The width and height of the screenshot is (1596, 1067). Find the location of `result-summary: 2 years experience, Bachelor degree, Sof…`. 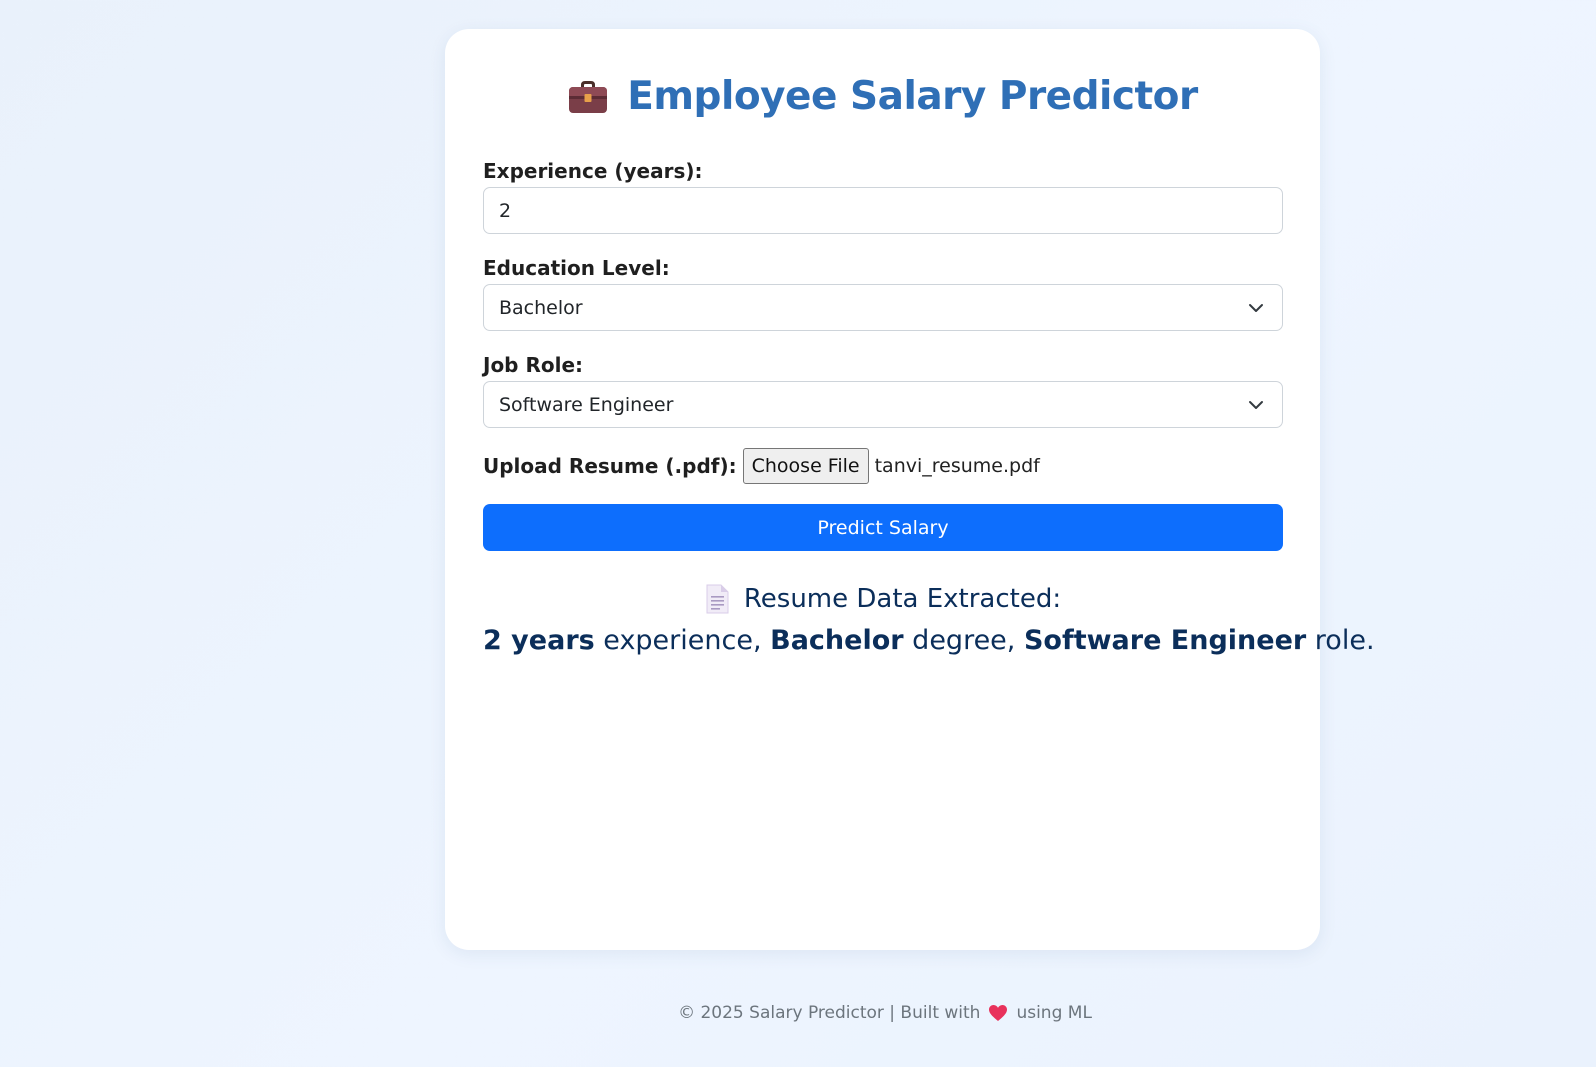

result-summary: 2 years experience, Bachelor degree, Sof… is located at coordinates (929, 641).